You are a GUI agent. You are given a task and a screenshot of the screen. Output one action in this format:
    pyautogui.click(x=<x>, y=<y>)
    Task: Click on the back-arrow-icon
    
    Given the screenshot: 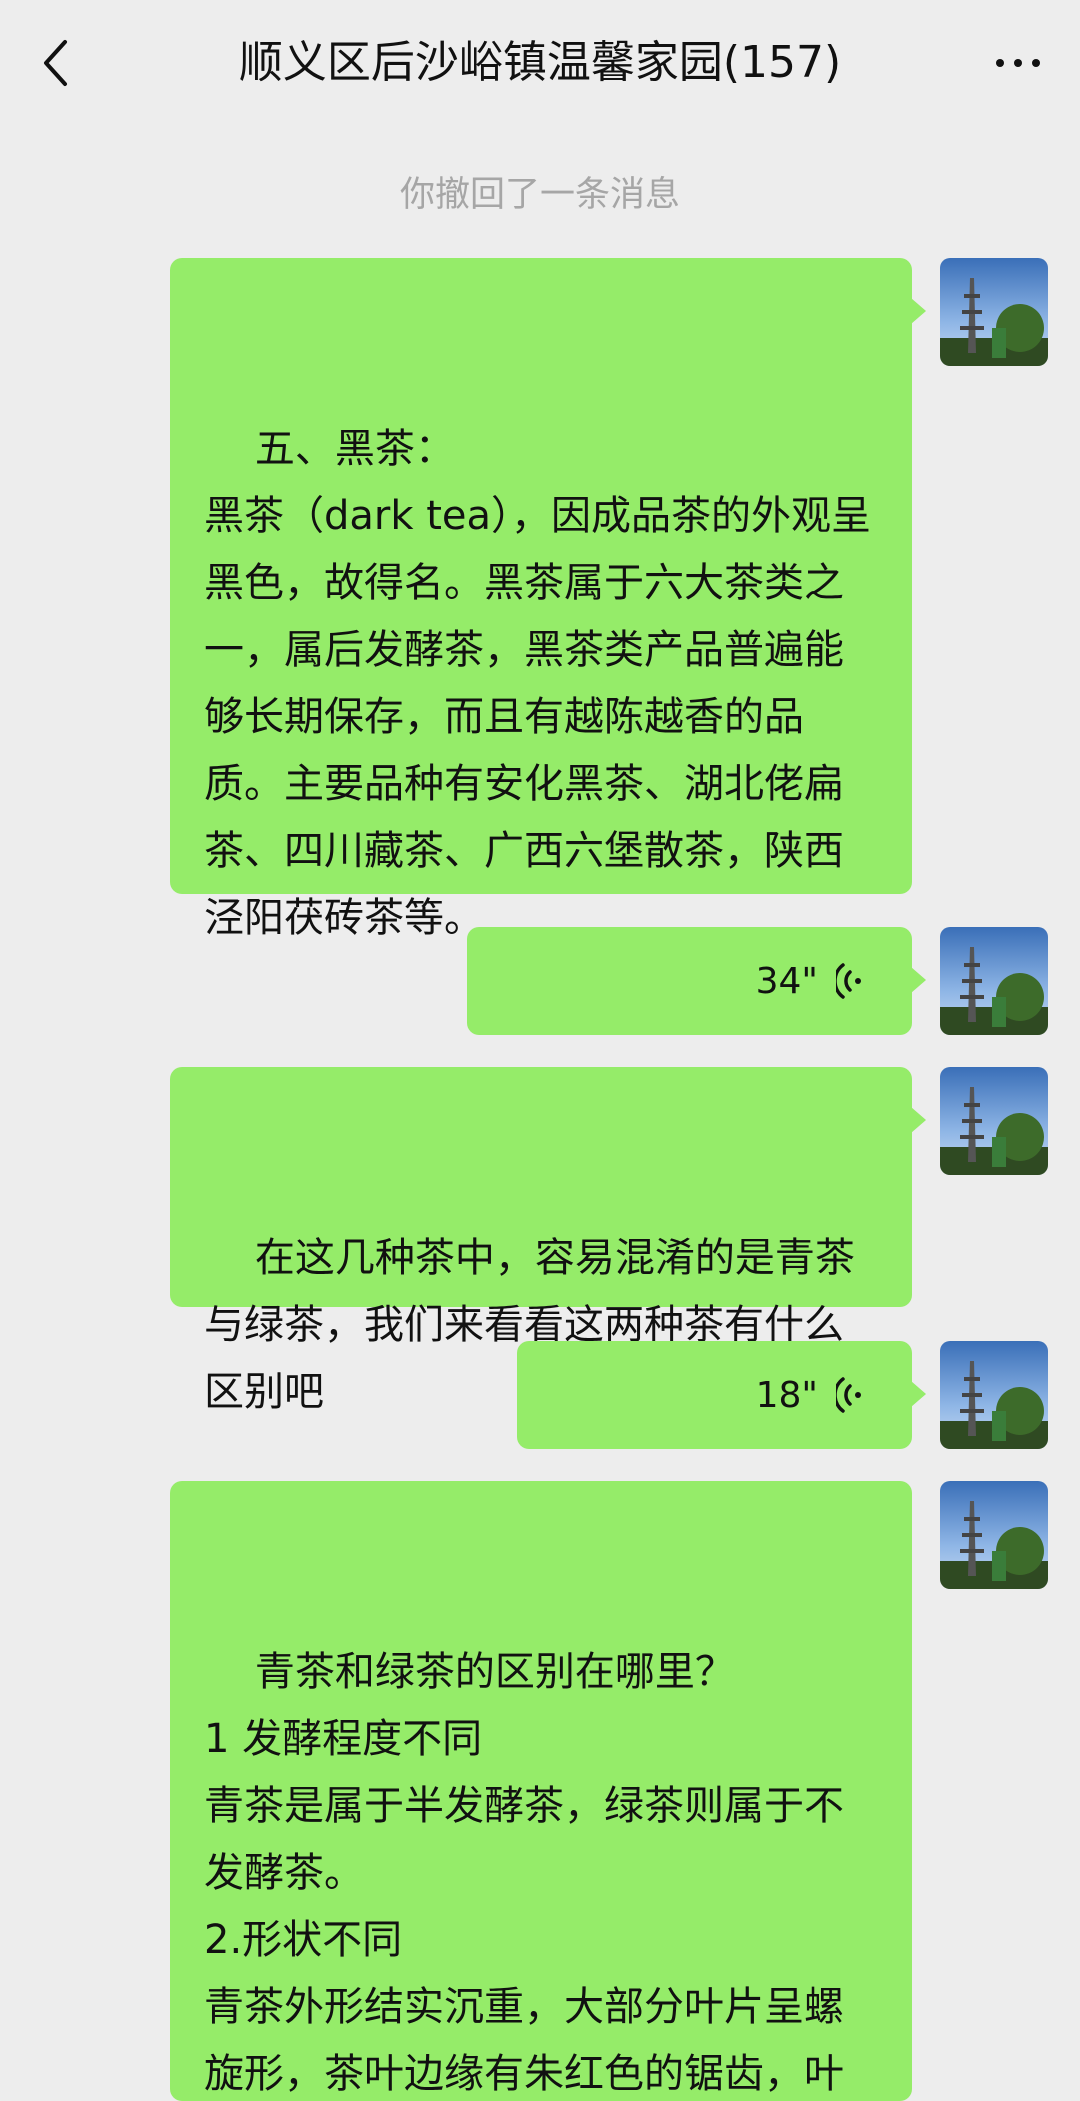 What is the action you would take?
    pyautogui.click(x=55, y=63)
    